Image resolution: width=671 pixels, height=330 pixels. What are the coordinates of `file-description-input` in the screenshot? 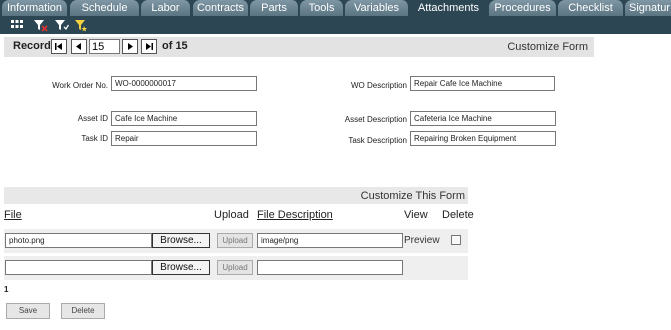 It's located at (330, 267).